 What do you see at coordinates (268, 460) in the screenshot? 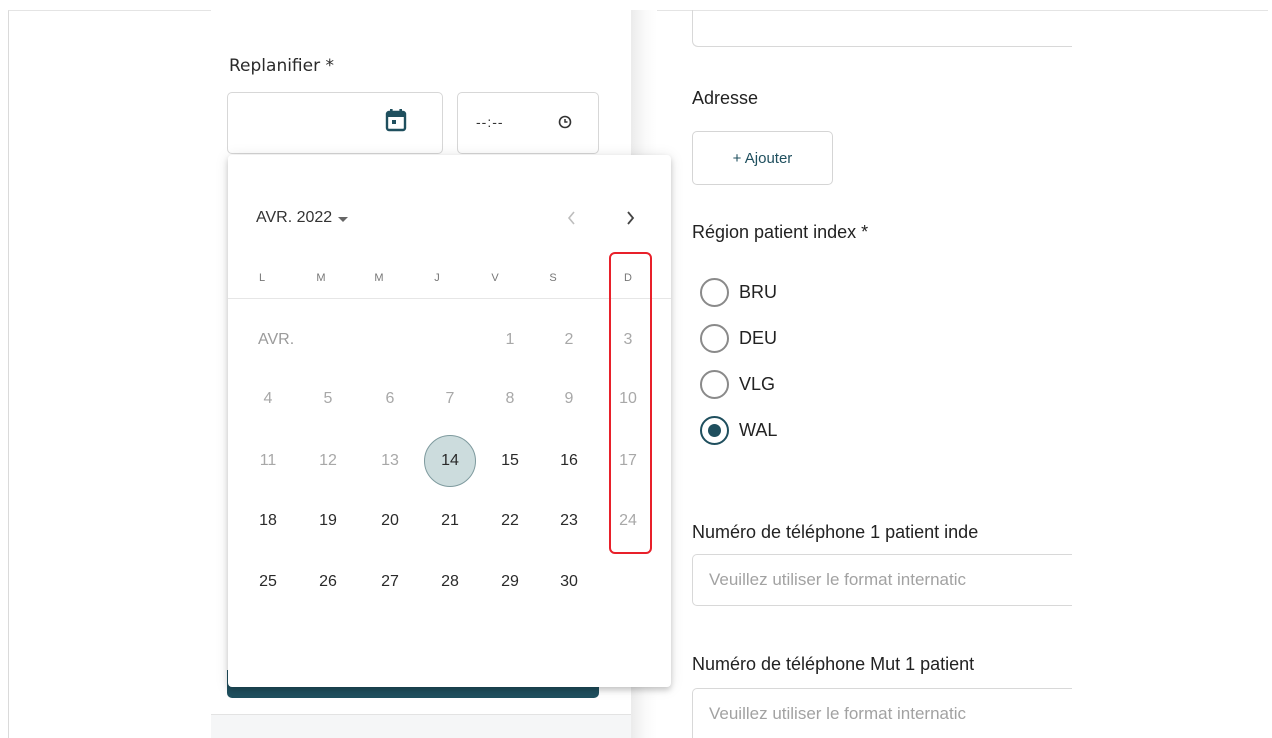
I see `calendar-day: 11` at bounding box center [268, 460].